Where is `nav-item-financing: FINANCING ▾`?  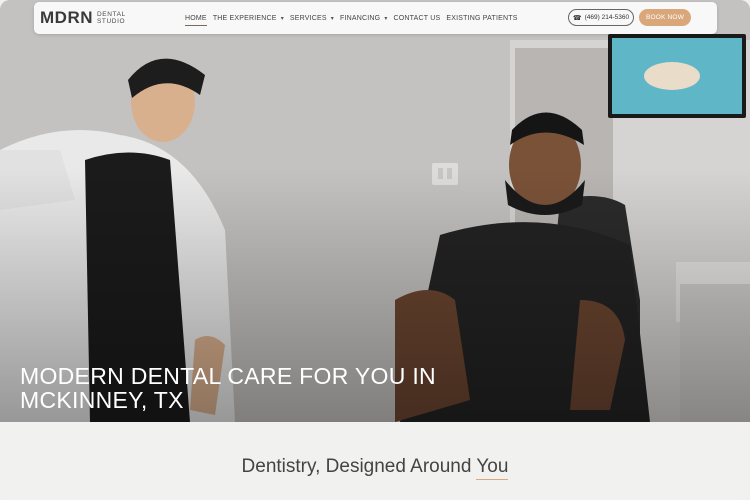 nav-item-financing: FINANCING ▾ is located at coordinates (364, 18).